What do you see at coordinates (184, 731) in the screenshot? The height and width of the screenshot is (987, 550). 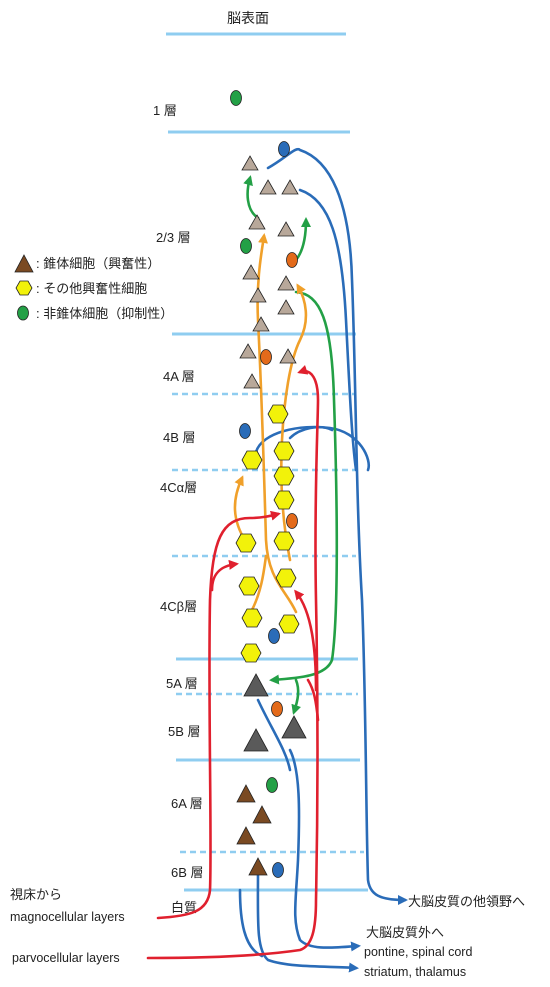 I see `layer-label-5B: 5B 層` at bounding box center [184, 731].